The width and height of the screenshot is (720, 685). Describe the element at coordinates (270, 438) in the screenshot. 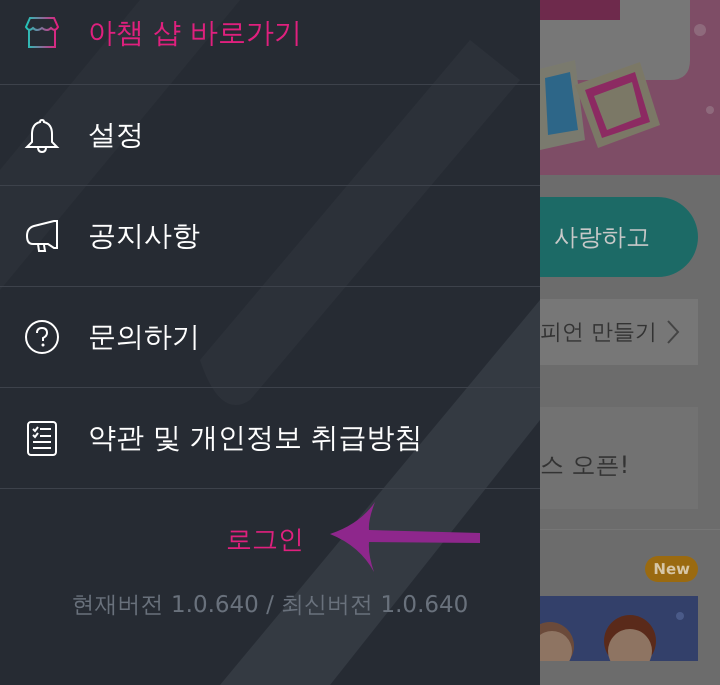

I see `menu-item: 약관 및 개인정보 취급방침` at that location.